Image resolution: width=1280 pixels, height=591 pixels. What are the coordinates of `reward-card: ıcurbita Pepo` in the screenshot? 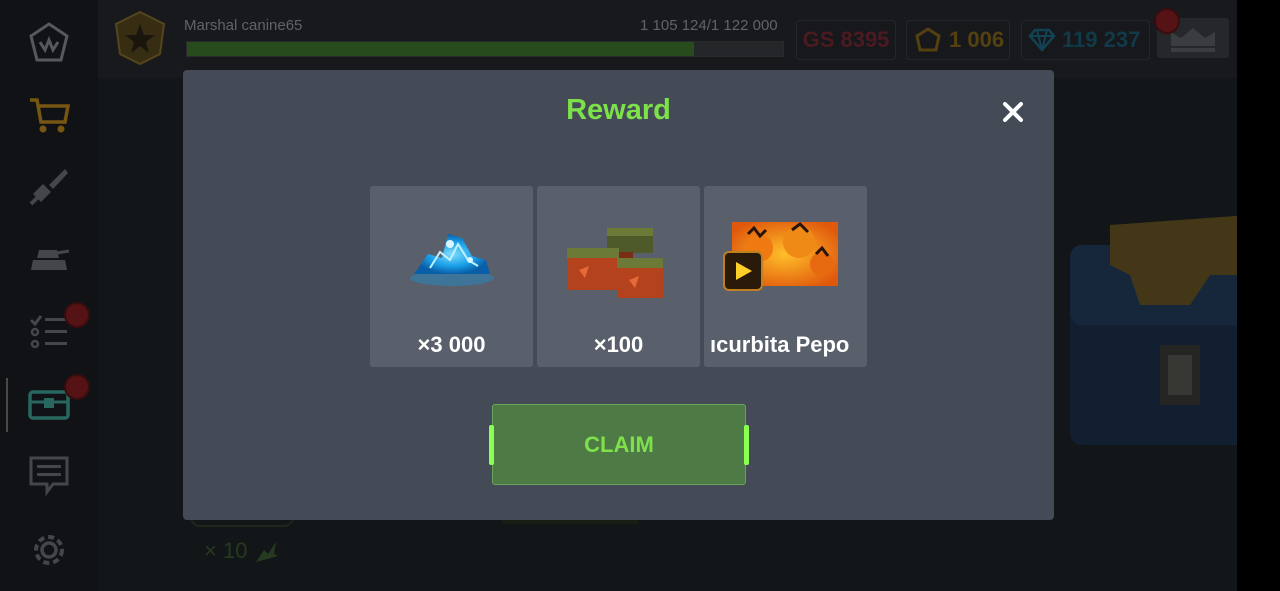 It's located at (785, 276).